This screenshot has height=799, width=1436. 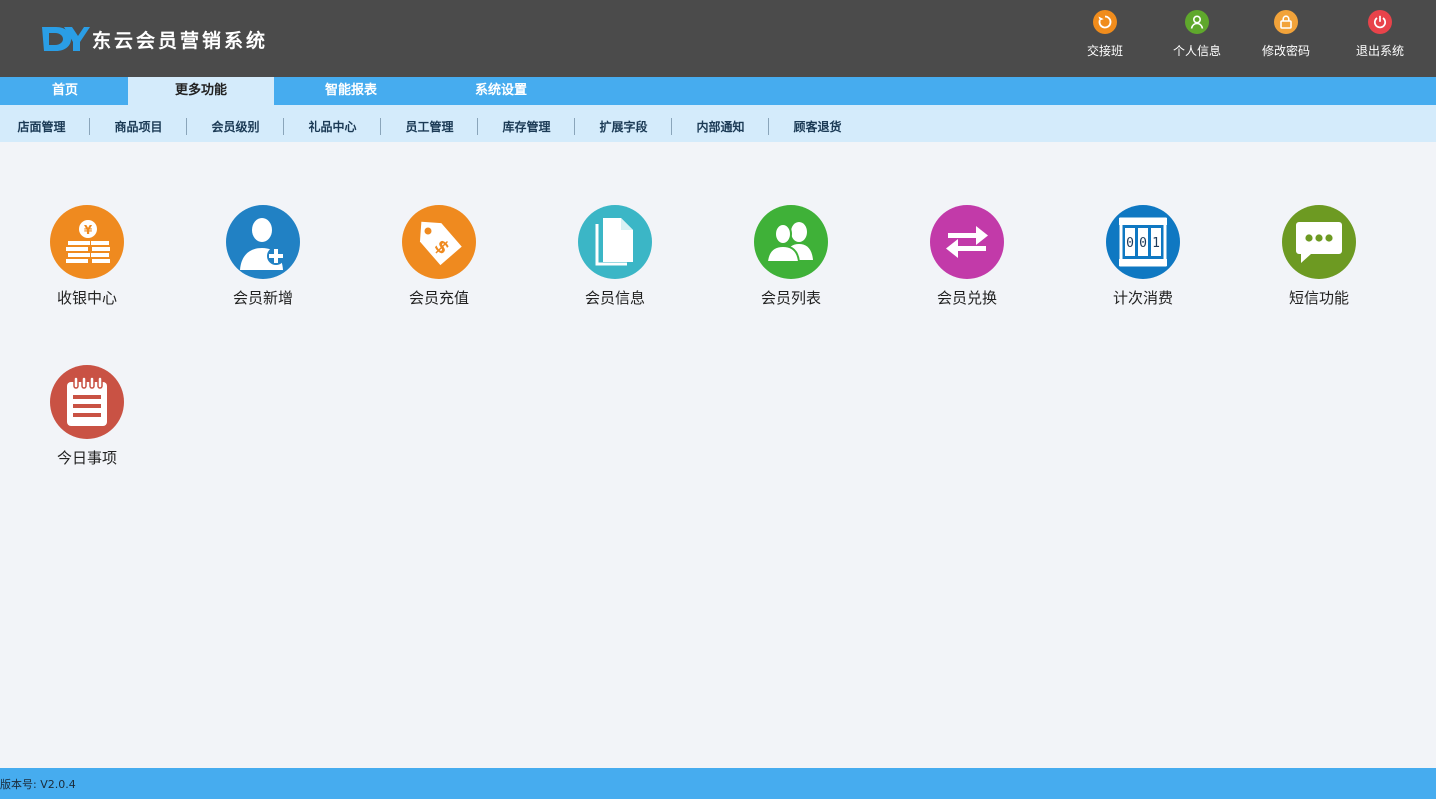 I want to click on add-user-icon, so click(x=263, y=242).